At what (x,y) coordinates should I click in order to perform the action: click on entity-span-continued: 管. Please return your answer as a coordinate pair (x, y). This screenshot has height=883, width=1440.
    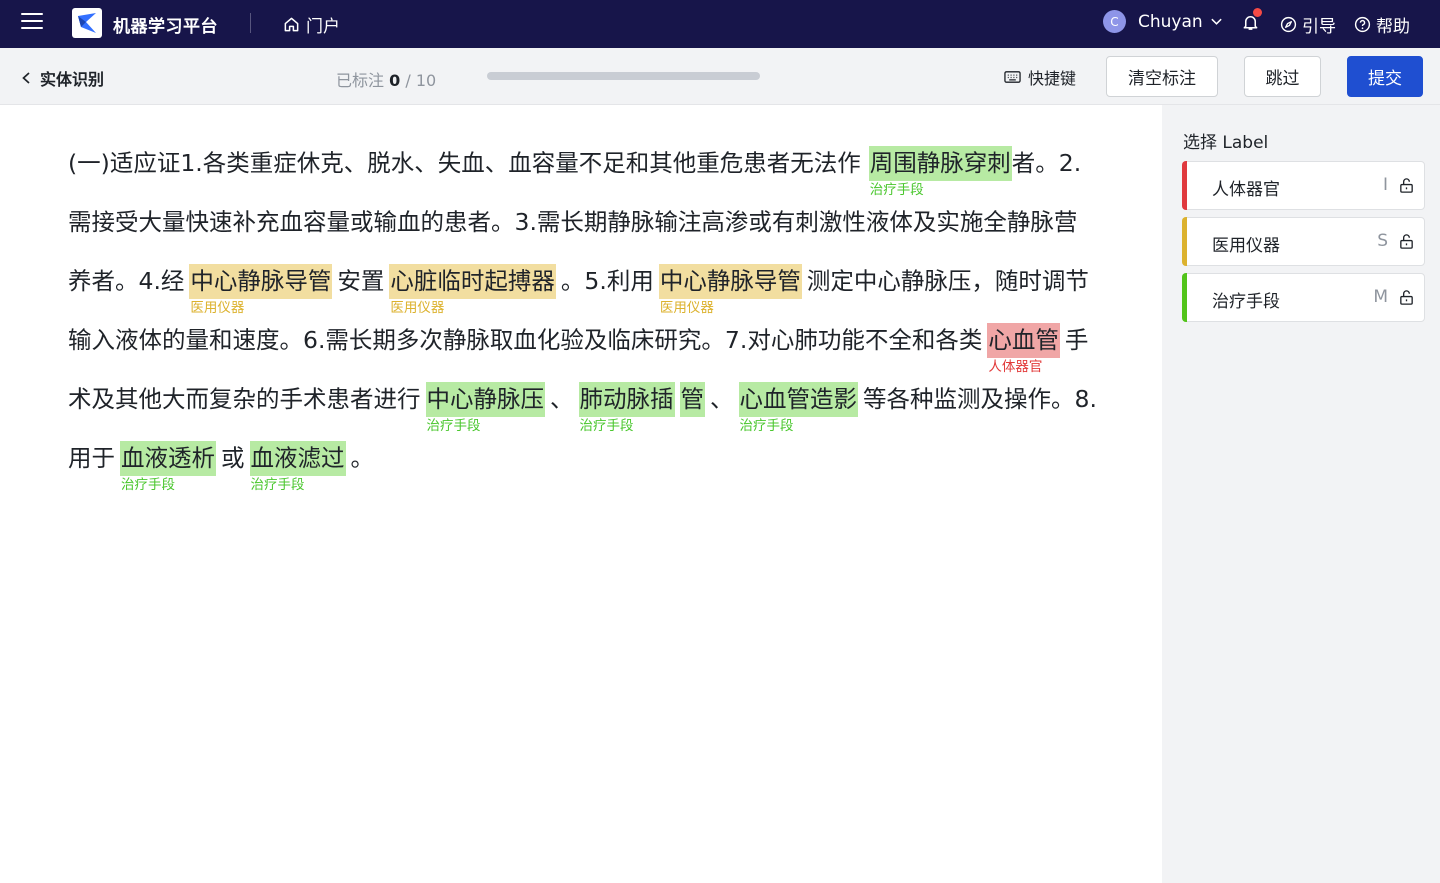
    Looking at the image, I should click on (692, 399).